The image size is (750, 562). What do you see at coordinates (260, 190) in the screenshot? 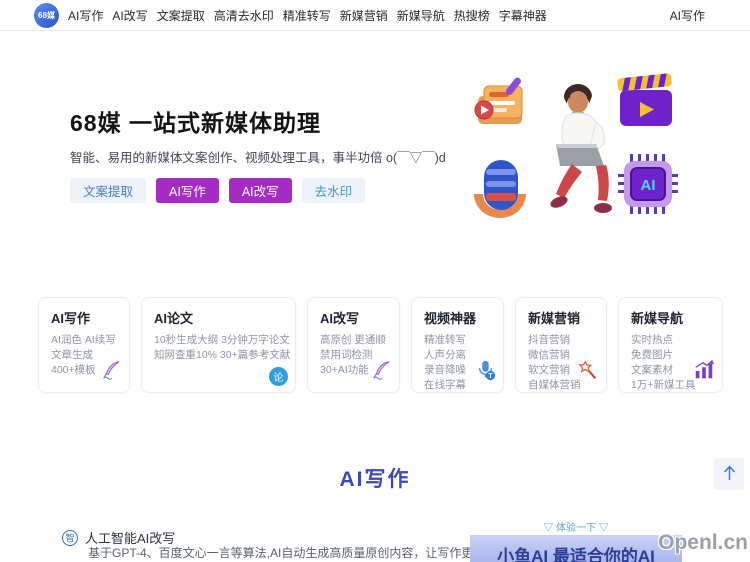
I see `ai-rewrite-button: AI改写` at bounding box center [260, 190].